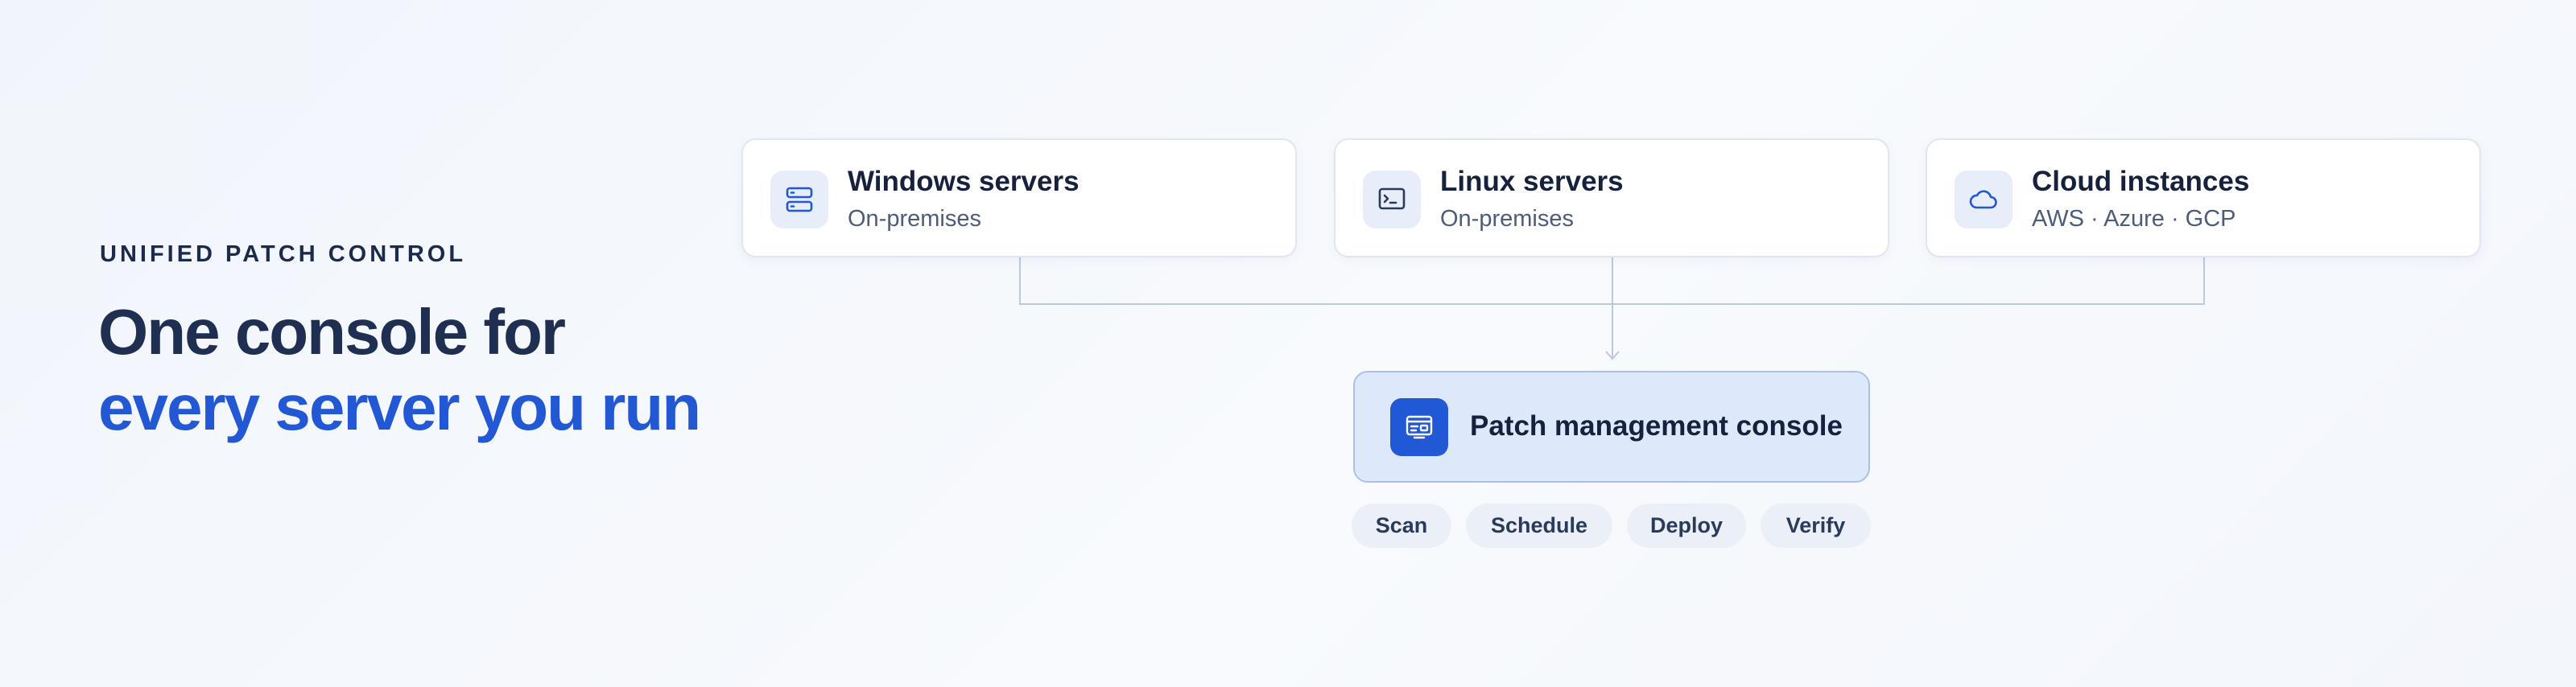 The width and height of the screenshot is (2576, 687). What do you see at coordinates (1984, 199) in the screenshot?
I see `cloud-icon` at bounding box center [1984, 199].